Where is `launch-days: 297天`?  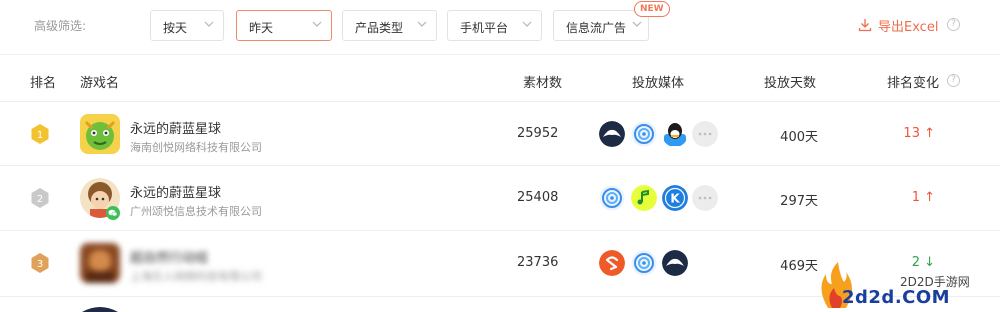 launch-days: 297天 is located at coordinates (799, 201).